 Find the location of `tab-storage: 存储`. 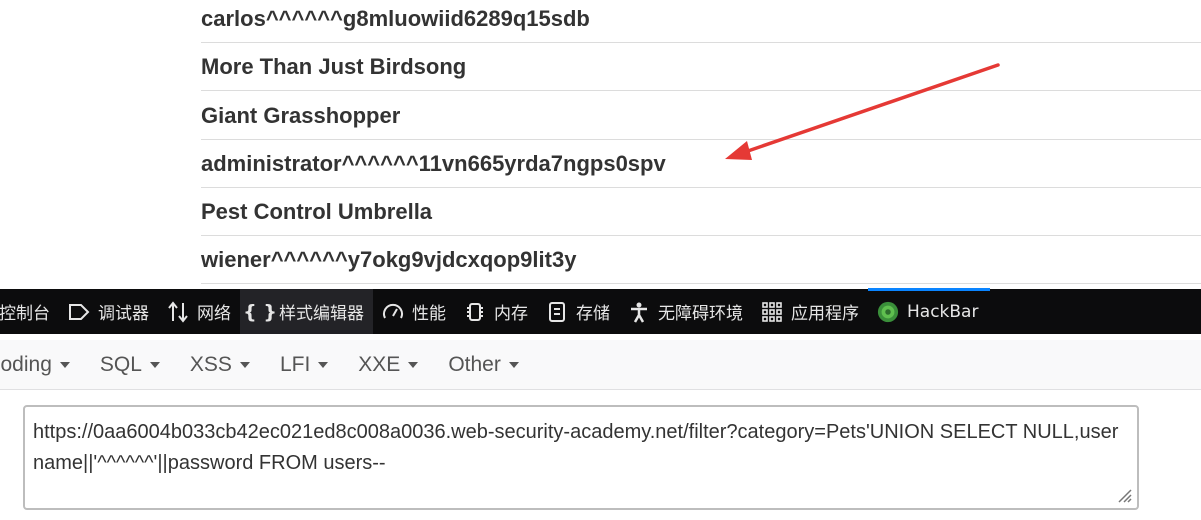

tab-storage: 存储 is located at coordinates (578, 311).